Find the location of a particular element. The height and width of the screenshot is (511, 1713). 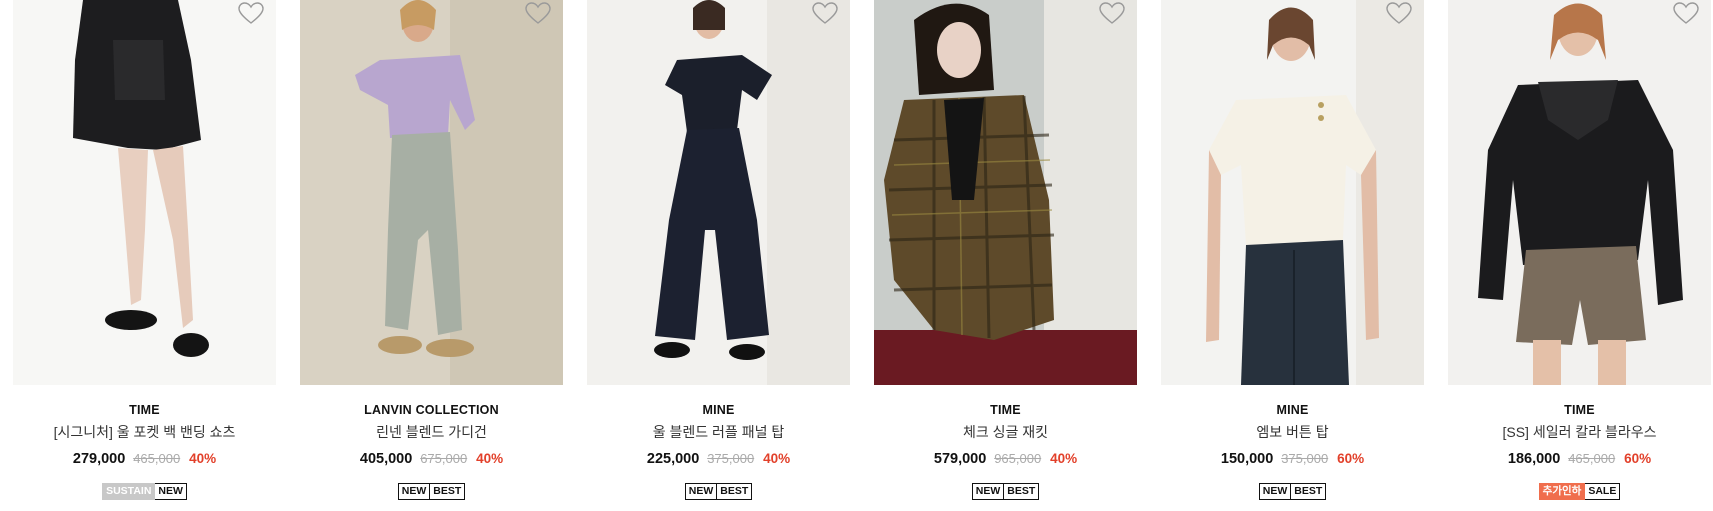

price-row: 279,000 465,000 40% is located at coordinates (144, 458).